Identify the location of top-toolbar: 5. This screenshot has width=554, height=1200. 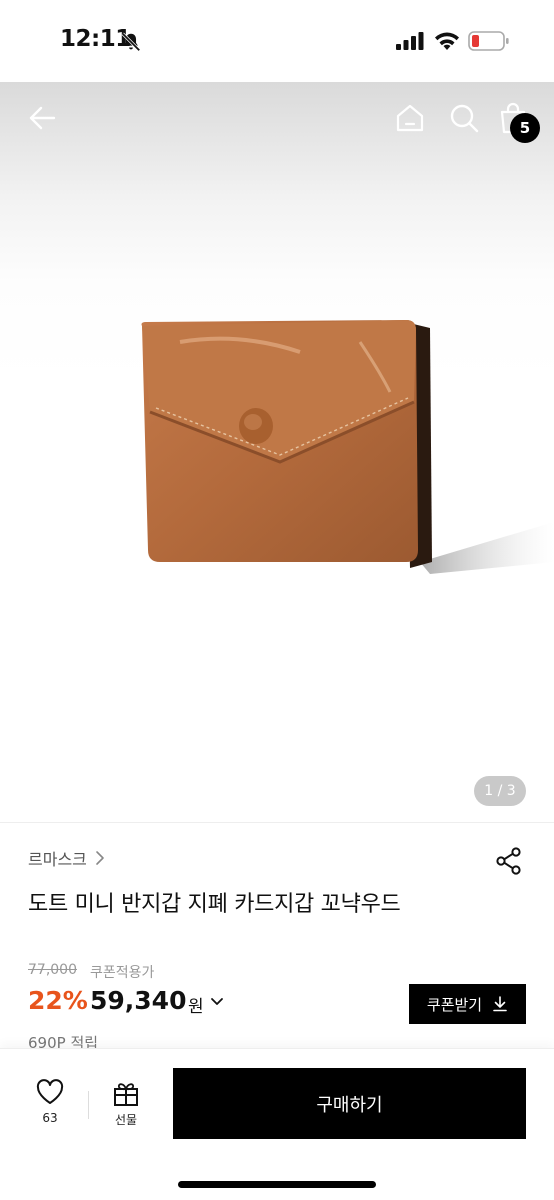
(277, 119).